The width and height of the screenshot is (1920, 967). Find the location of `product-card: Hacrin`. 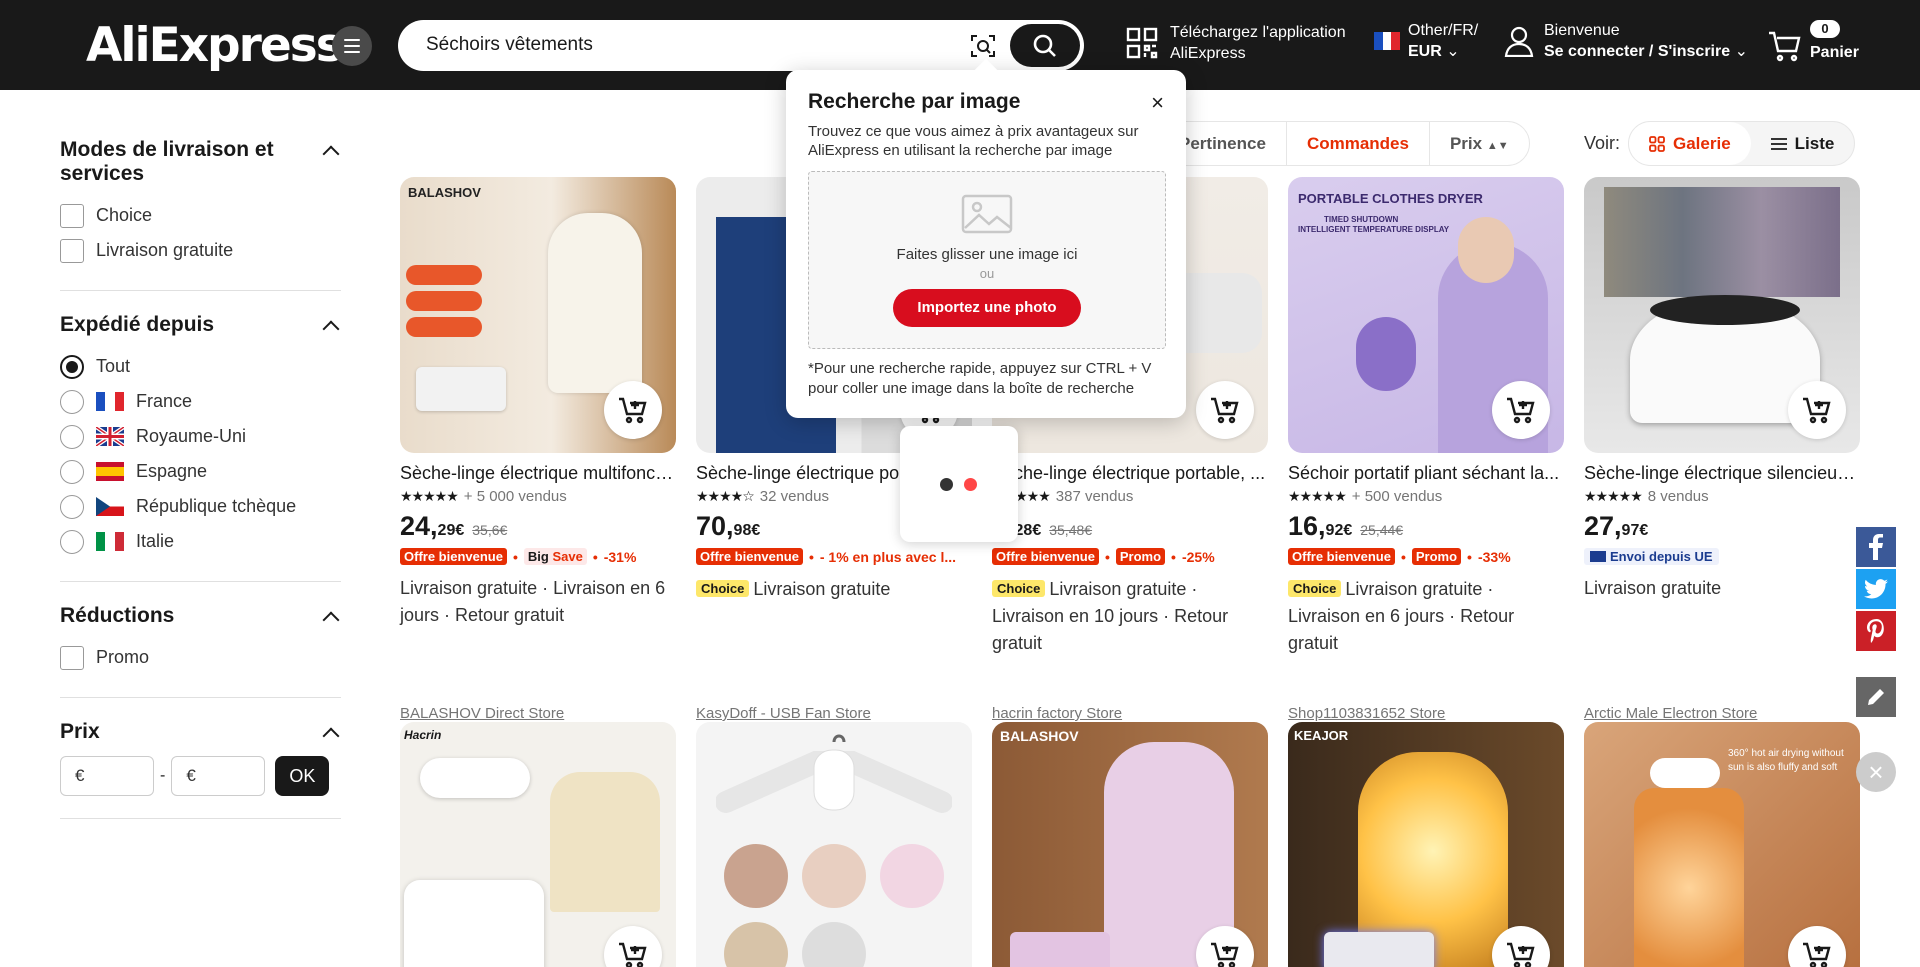

product-card: Hacrin is located at coordinates (538, 844).